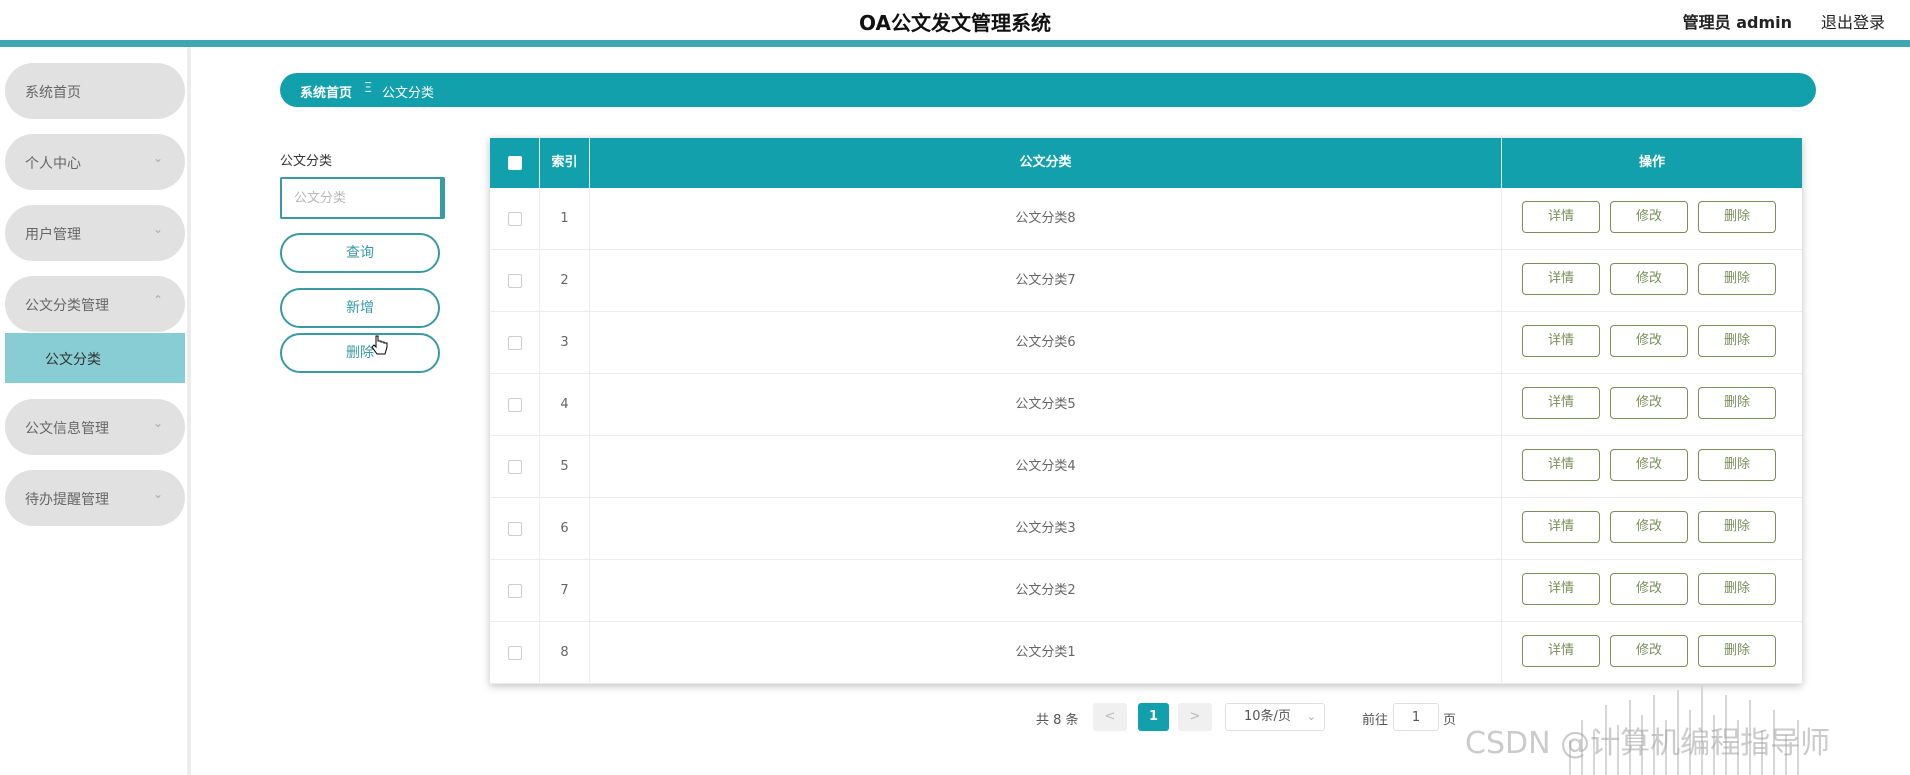 This screenshot has height=775, width=1910. What do you see at coordinates (565, 529) in the screenshot?
I see `row-index: 6` at bounding box center [565, 529].